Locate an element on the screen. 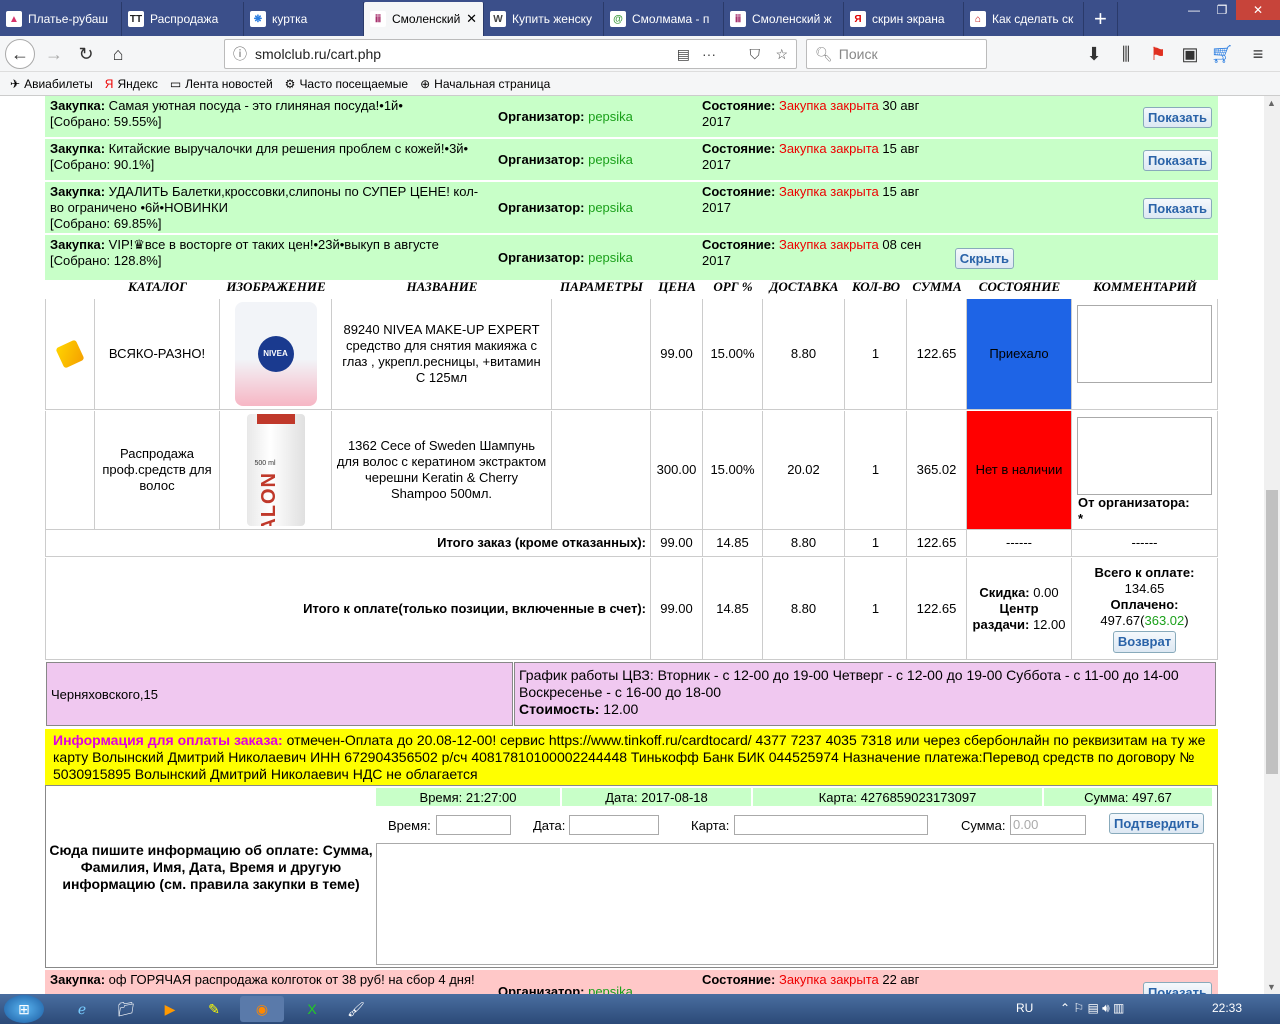 The image size is (1280, 1024). scrollbar-thumb is located at coordinates (1272, 632).